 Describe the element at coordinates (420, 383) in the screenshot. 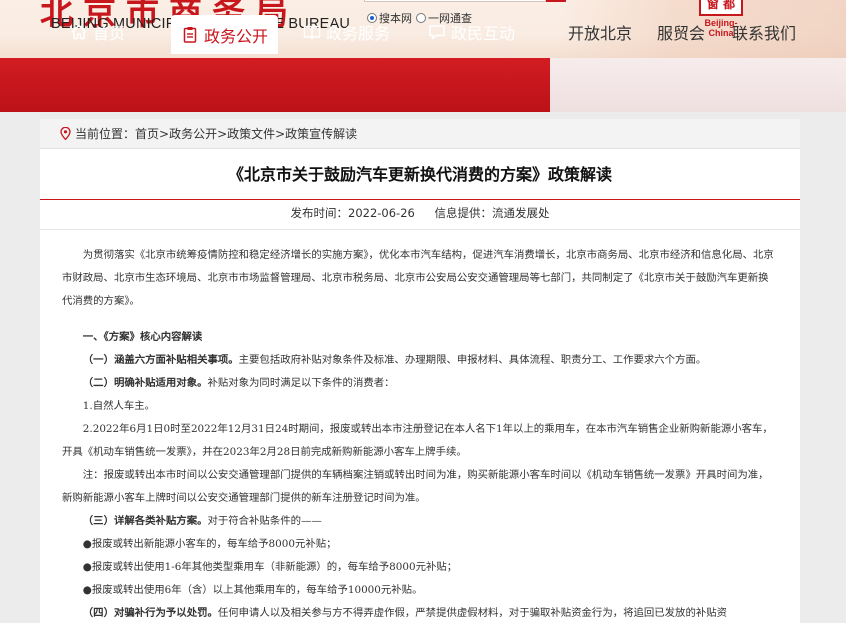

I see `paragraph-eligibility: （二）明确补贴适用对象。补贴对象为同时满足以下条件的消费者：` at that location.